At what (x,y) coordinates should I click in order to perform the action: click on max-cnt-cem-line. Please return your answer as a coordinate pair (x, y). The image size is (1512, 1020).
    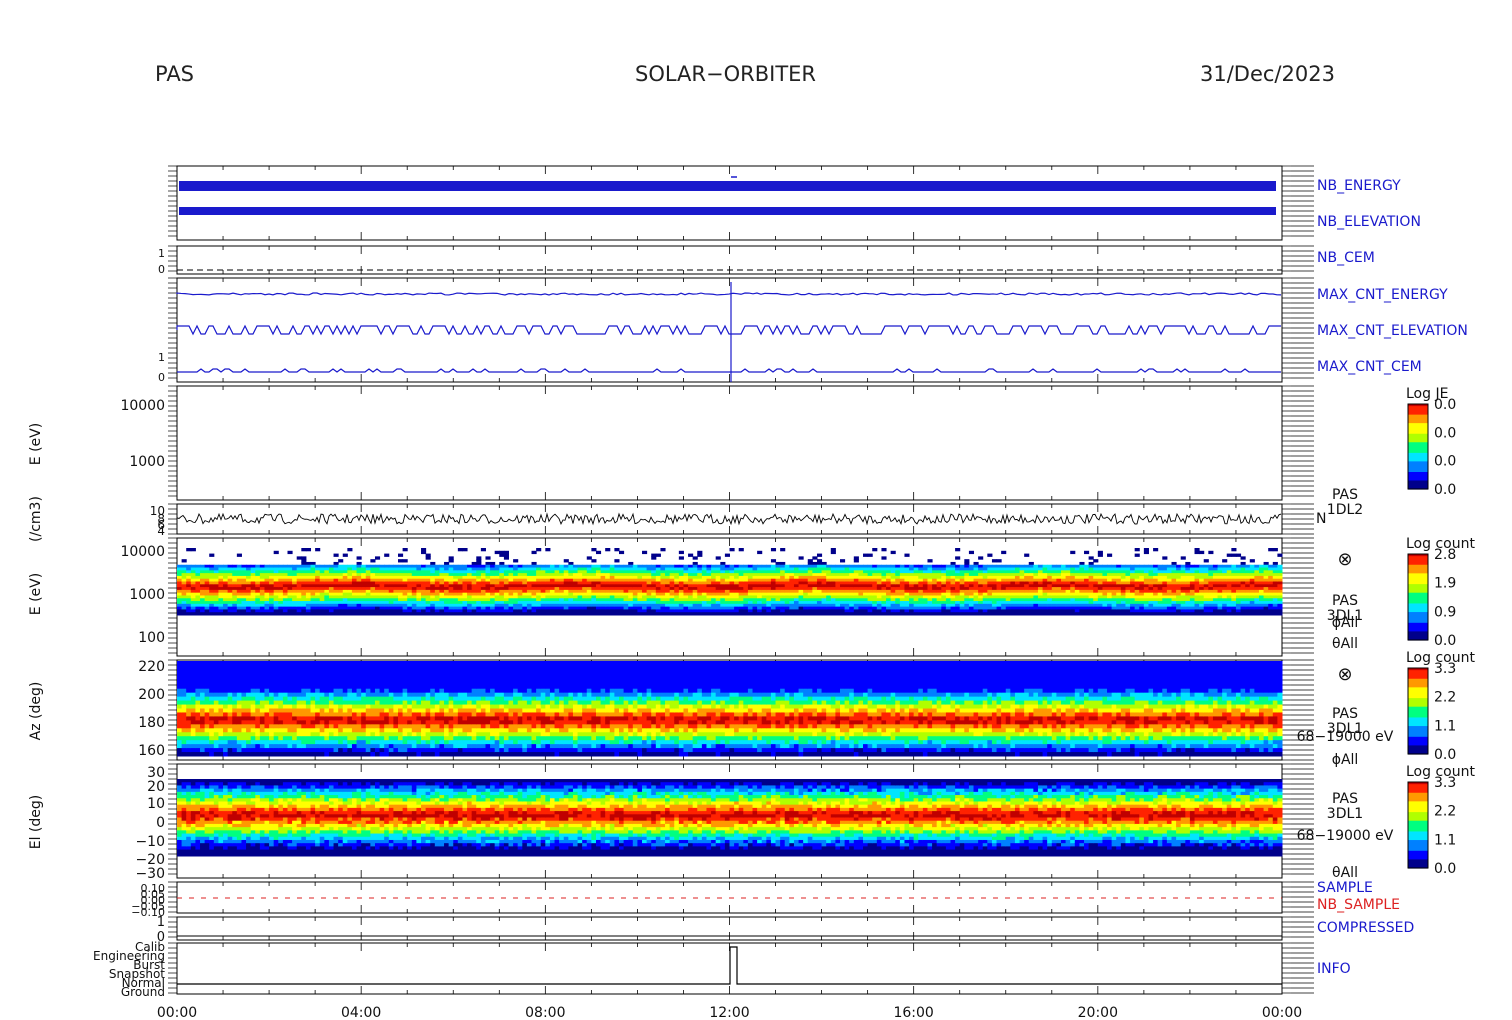
    Looking at the image, I should click on (729, 370).